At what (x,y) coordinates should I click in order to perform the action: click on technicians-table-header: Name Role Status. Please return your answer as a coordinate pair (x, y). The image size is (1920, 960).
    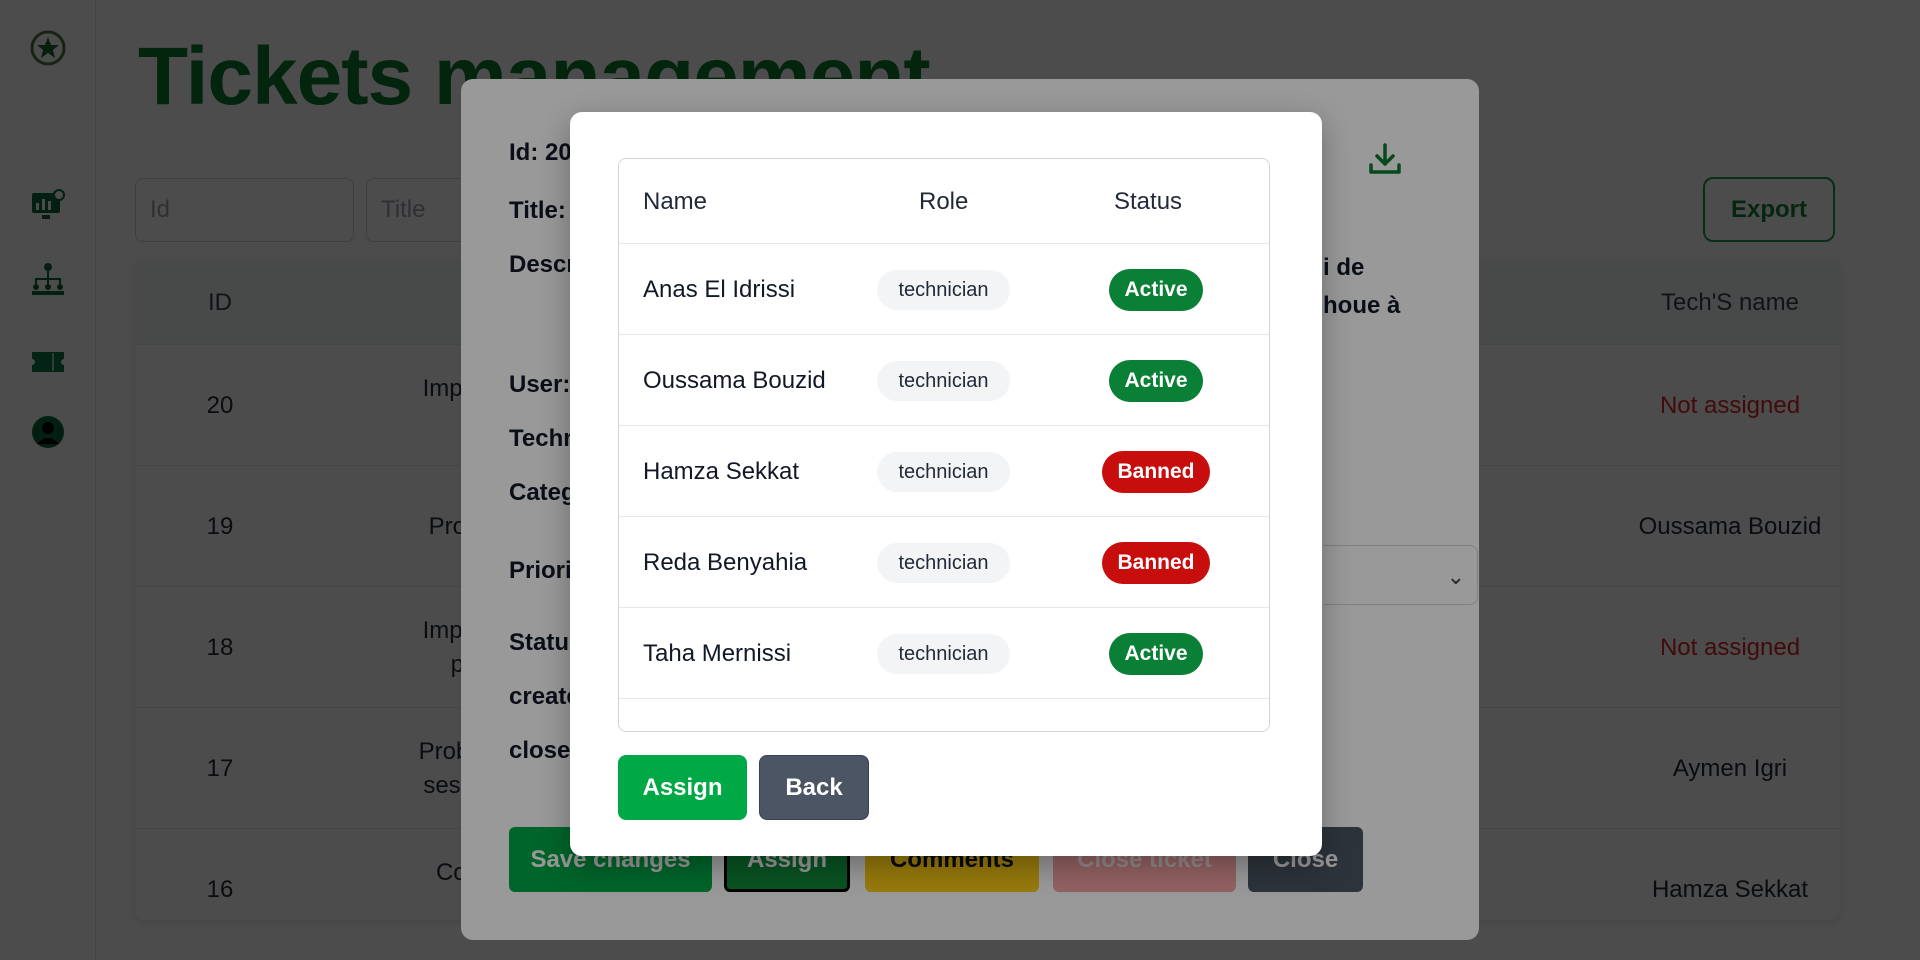
    Looking at the image, I should click on (944, 201).